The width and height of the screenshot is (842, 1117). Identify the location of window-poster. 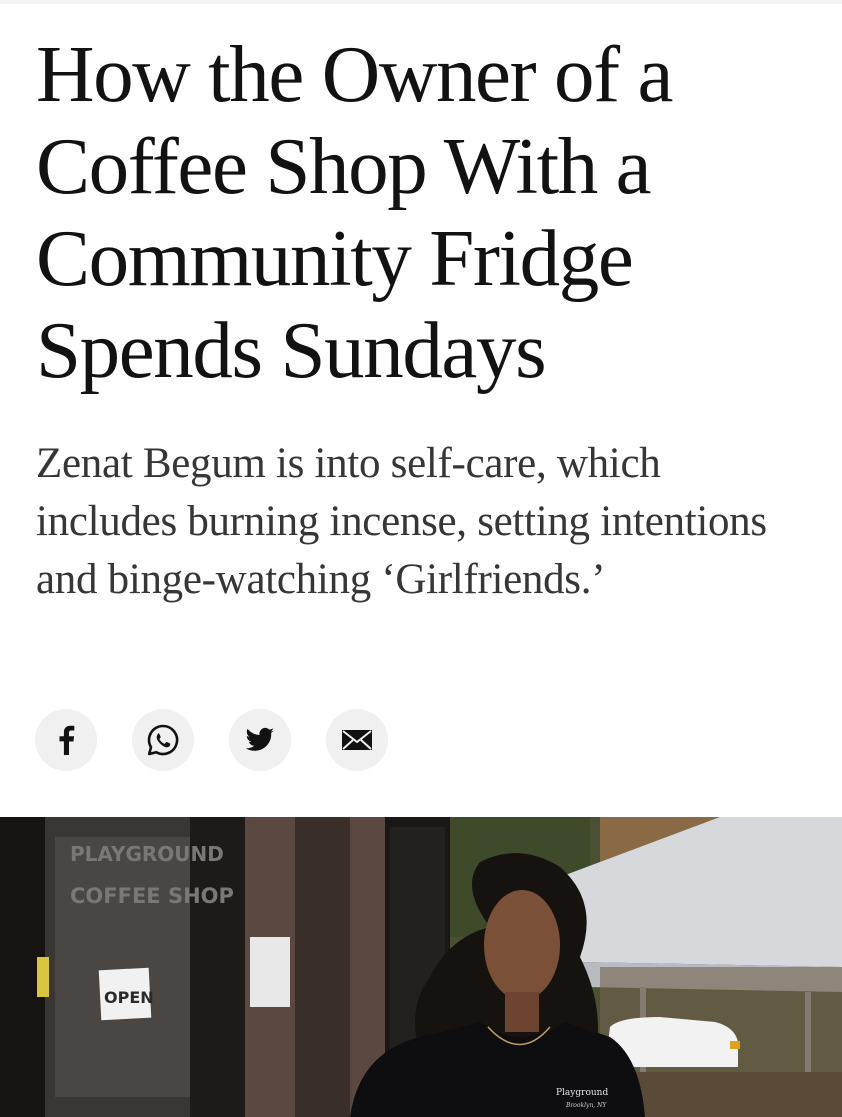
(270, 972).